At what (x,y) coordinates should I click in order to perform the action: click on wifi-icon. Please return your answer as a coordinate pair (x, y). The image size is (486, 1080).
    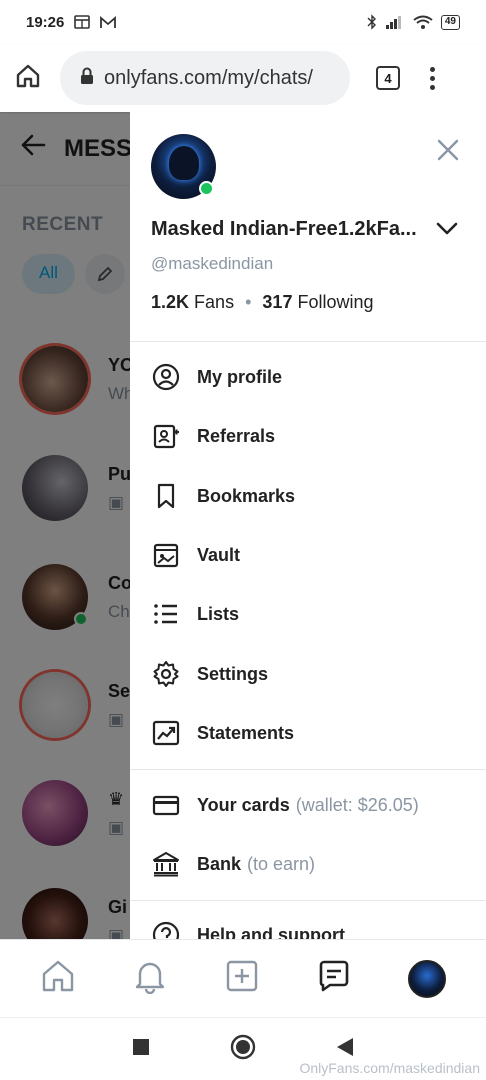
    Looking at the image, I should click on (423, 22).